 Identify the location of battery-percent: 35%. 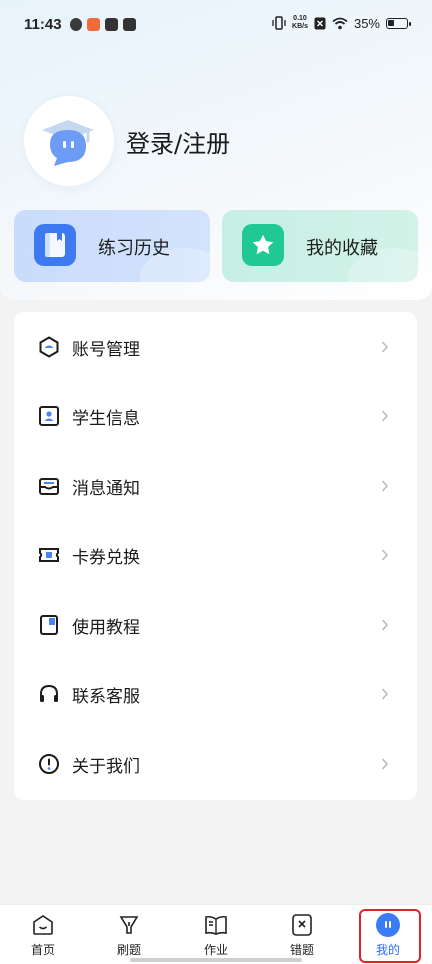
(366, 23).